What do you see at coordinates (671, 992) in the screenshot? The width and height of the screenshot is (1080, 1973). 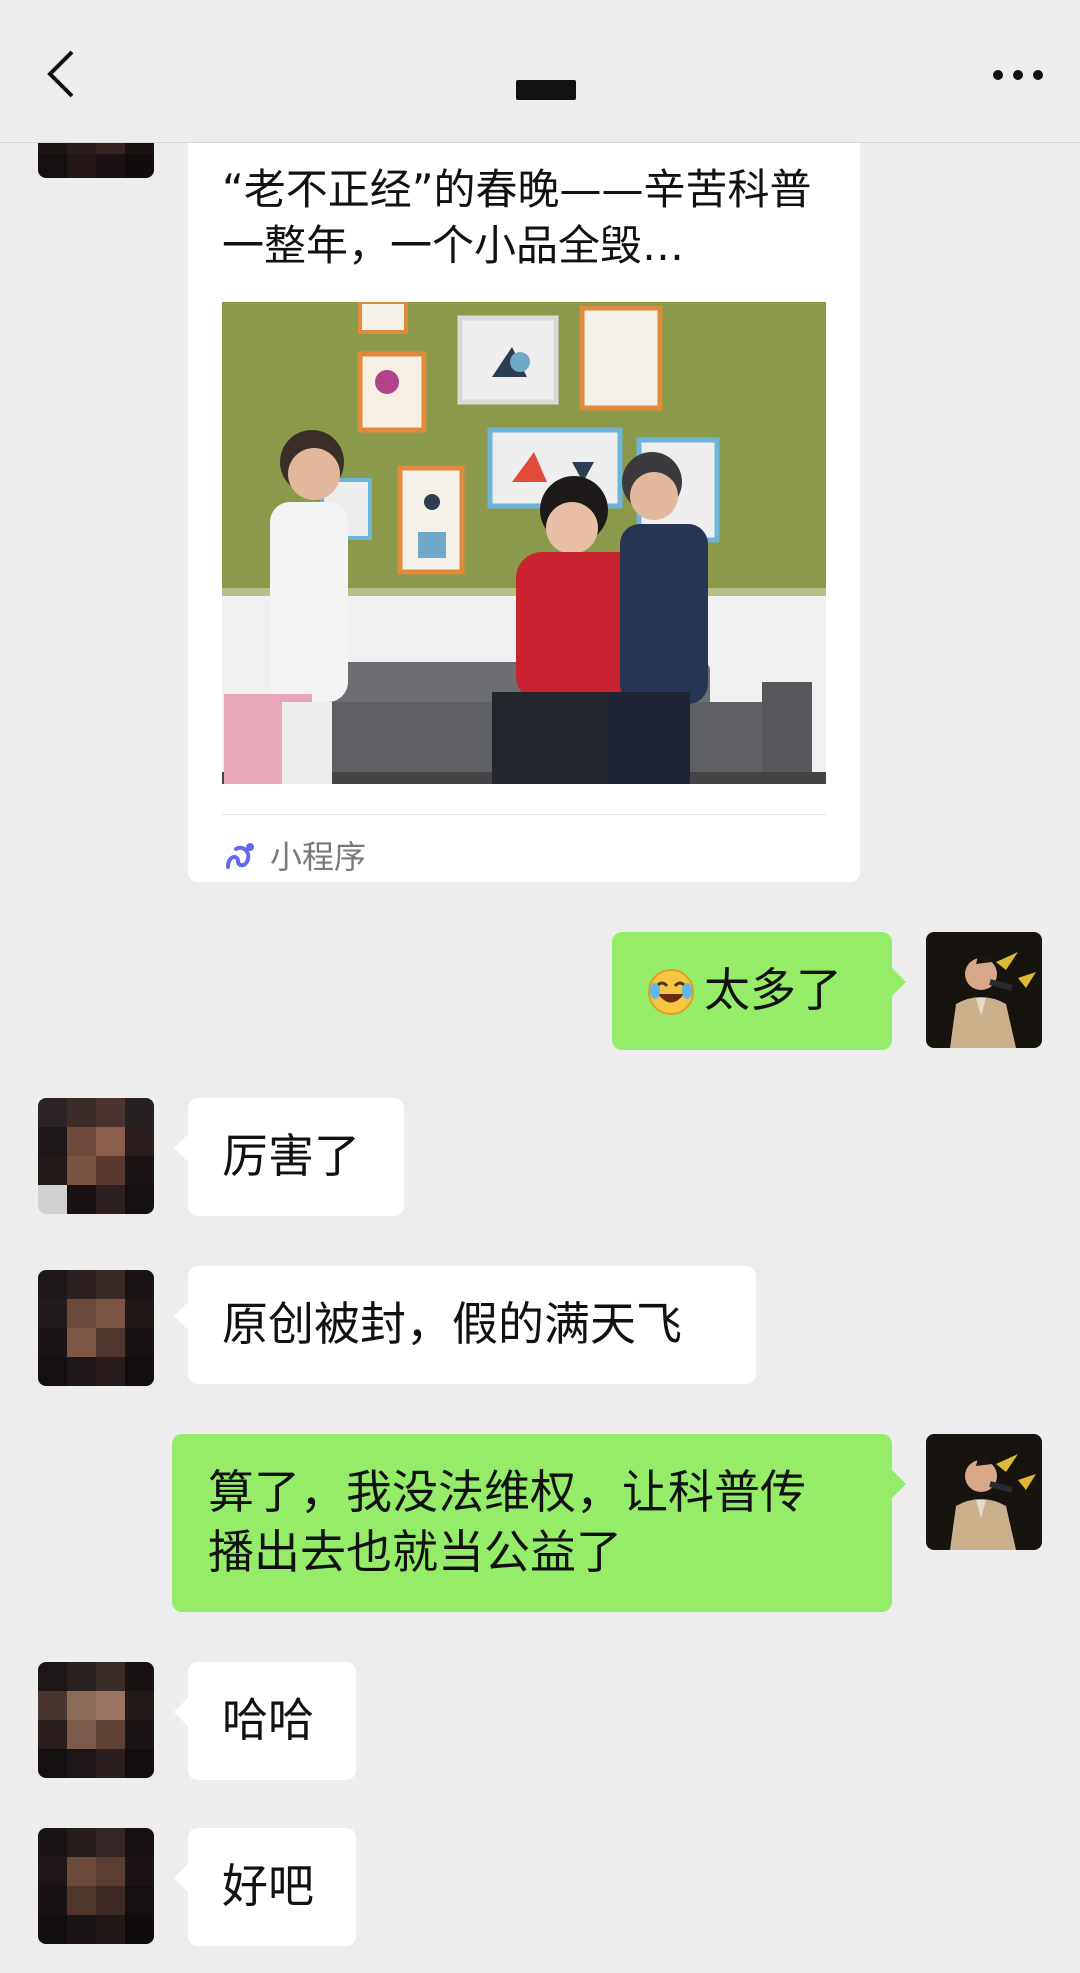 I see `face-with-tears-of-joy-icon` at bounding box center [671, 992].